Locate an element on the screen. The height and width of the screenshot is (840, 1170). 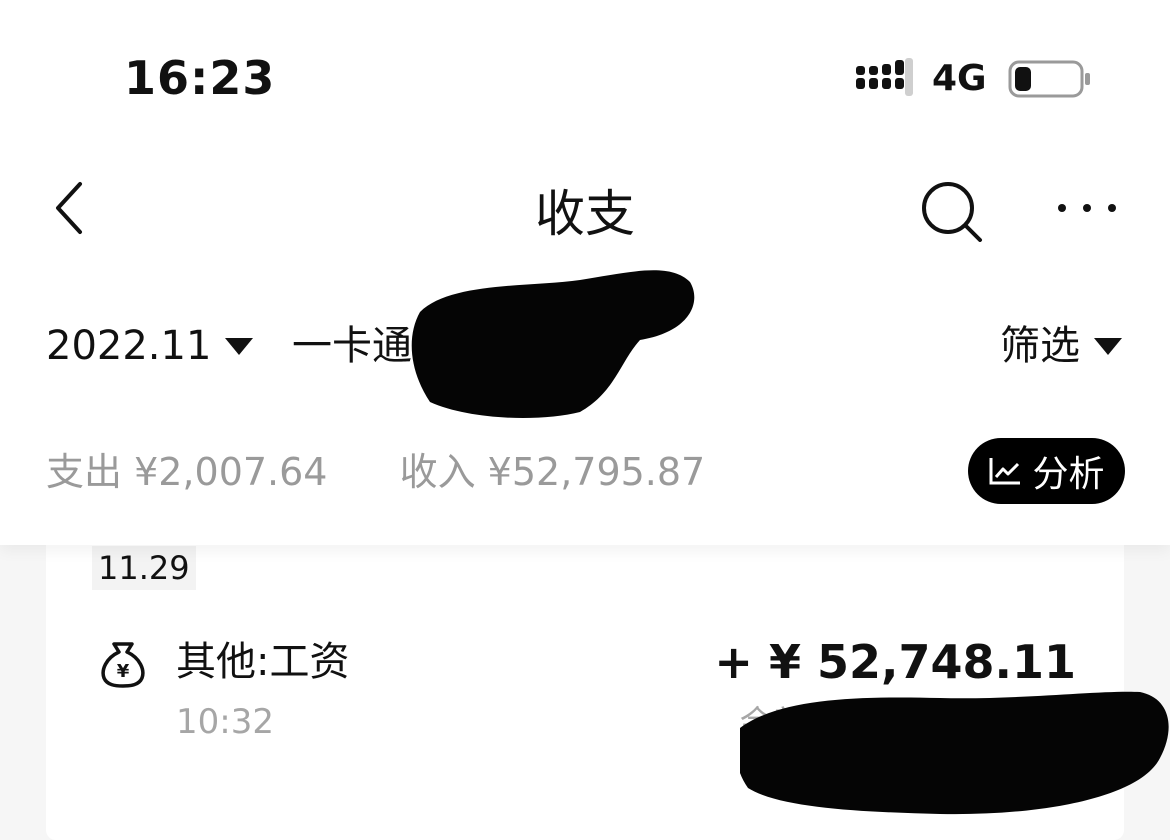
search-icon is located at coordinates (951, 212).